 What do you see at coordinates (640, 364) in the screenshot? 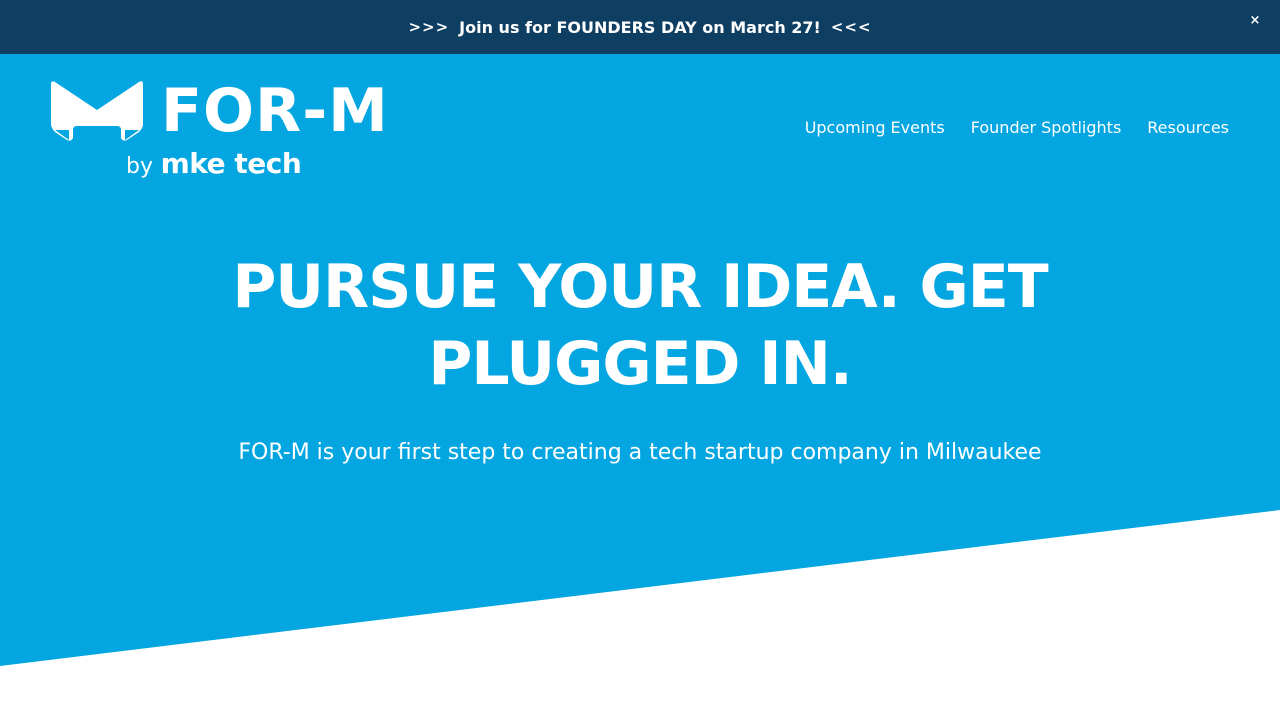
I see `hero-headline-line-2: PLUGGED IN.` at bounding box center [640, 364].